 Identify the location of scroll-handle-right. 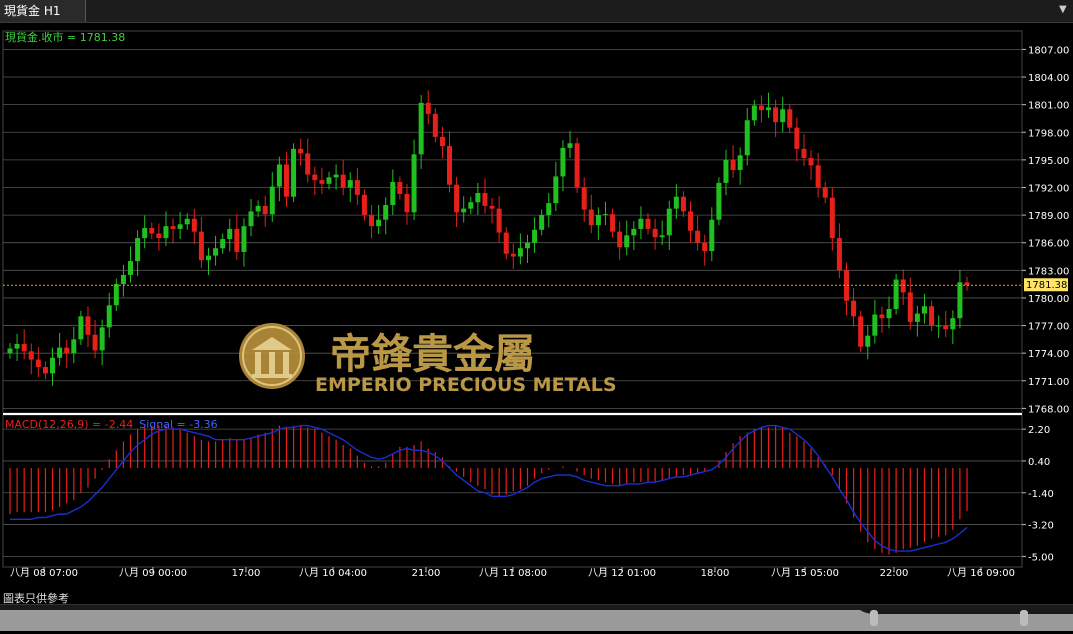
(1024, 618).